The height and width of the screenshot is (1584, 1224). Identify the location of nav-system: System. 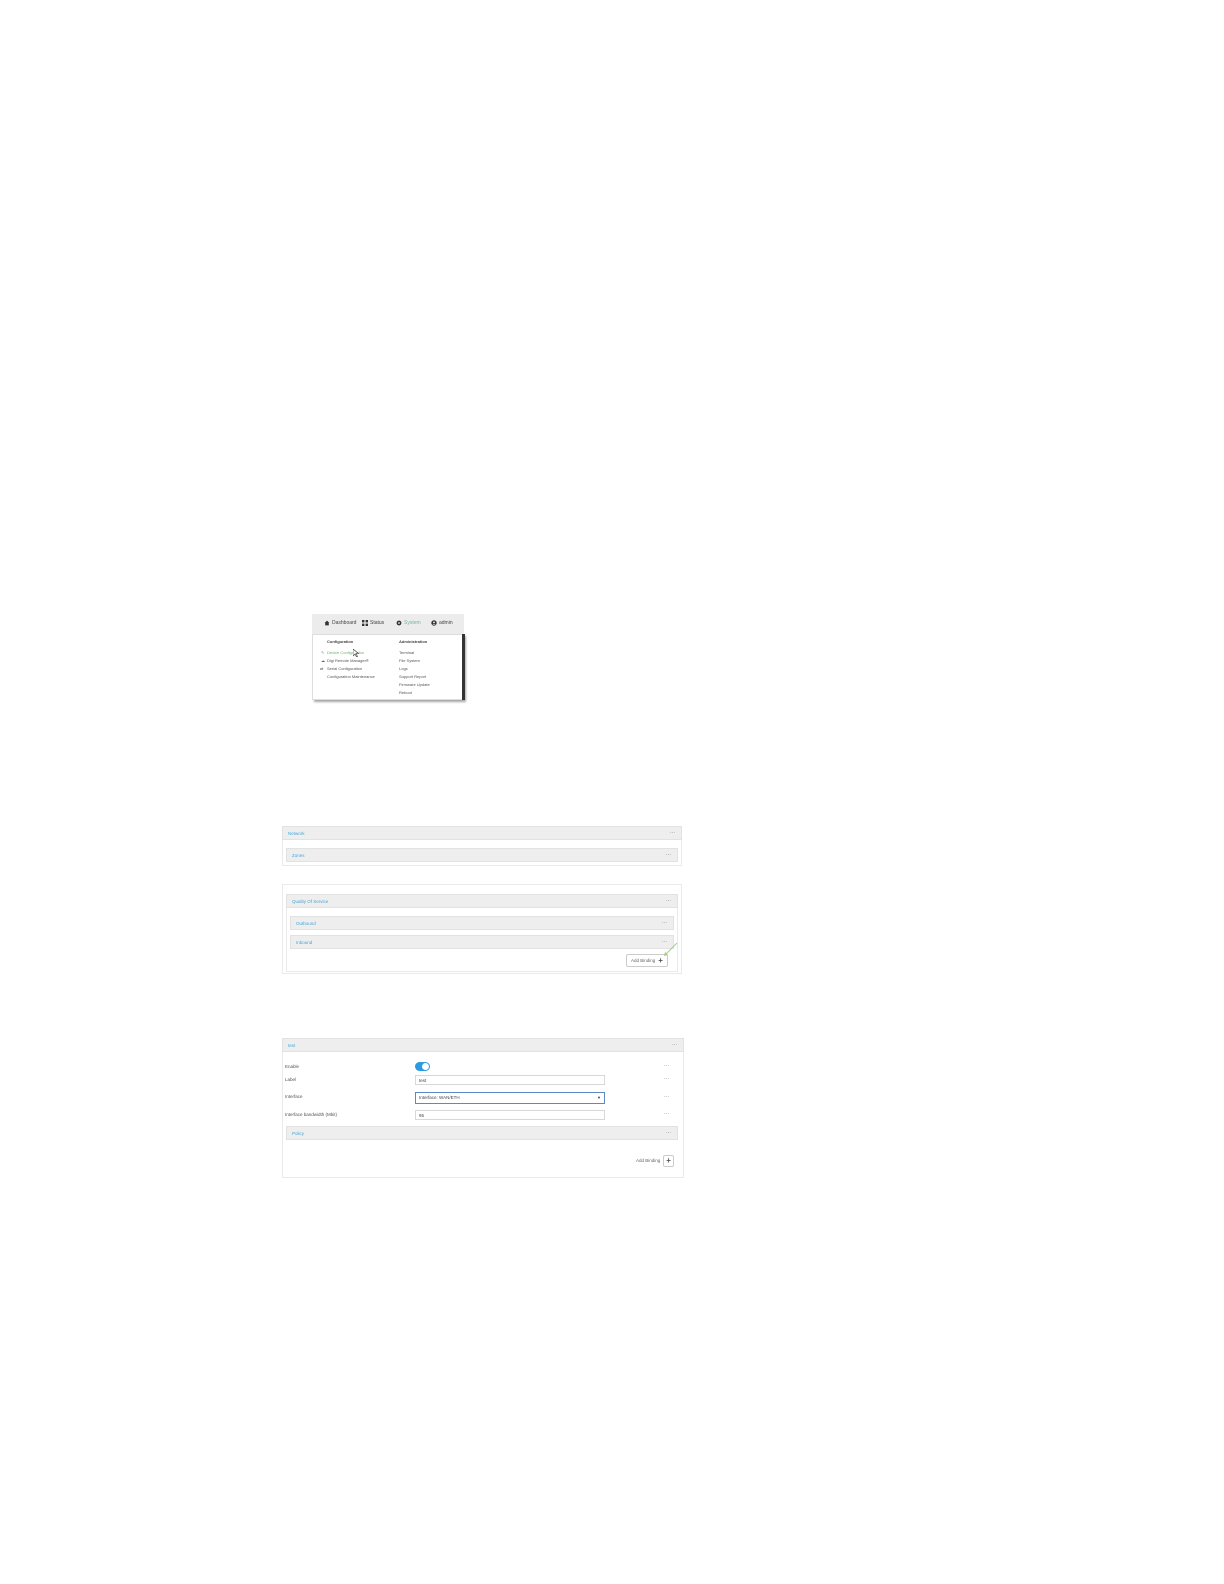
(408, 623).